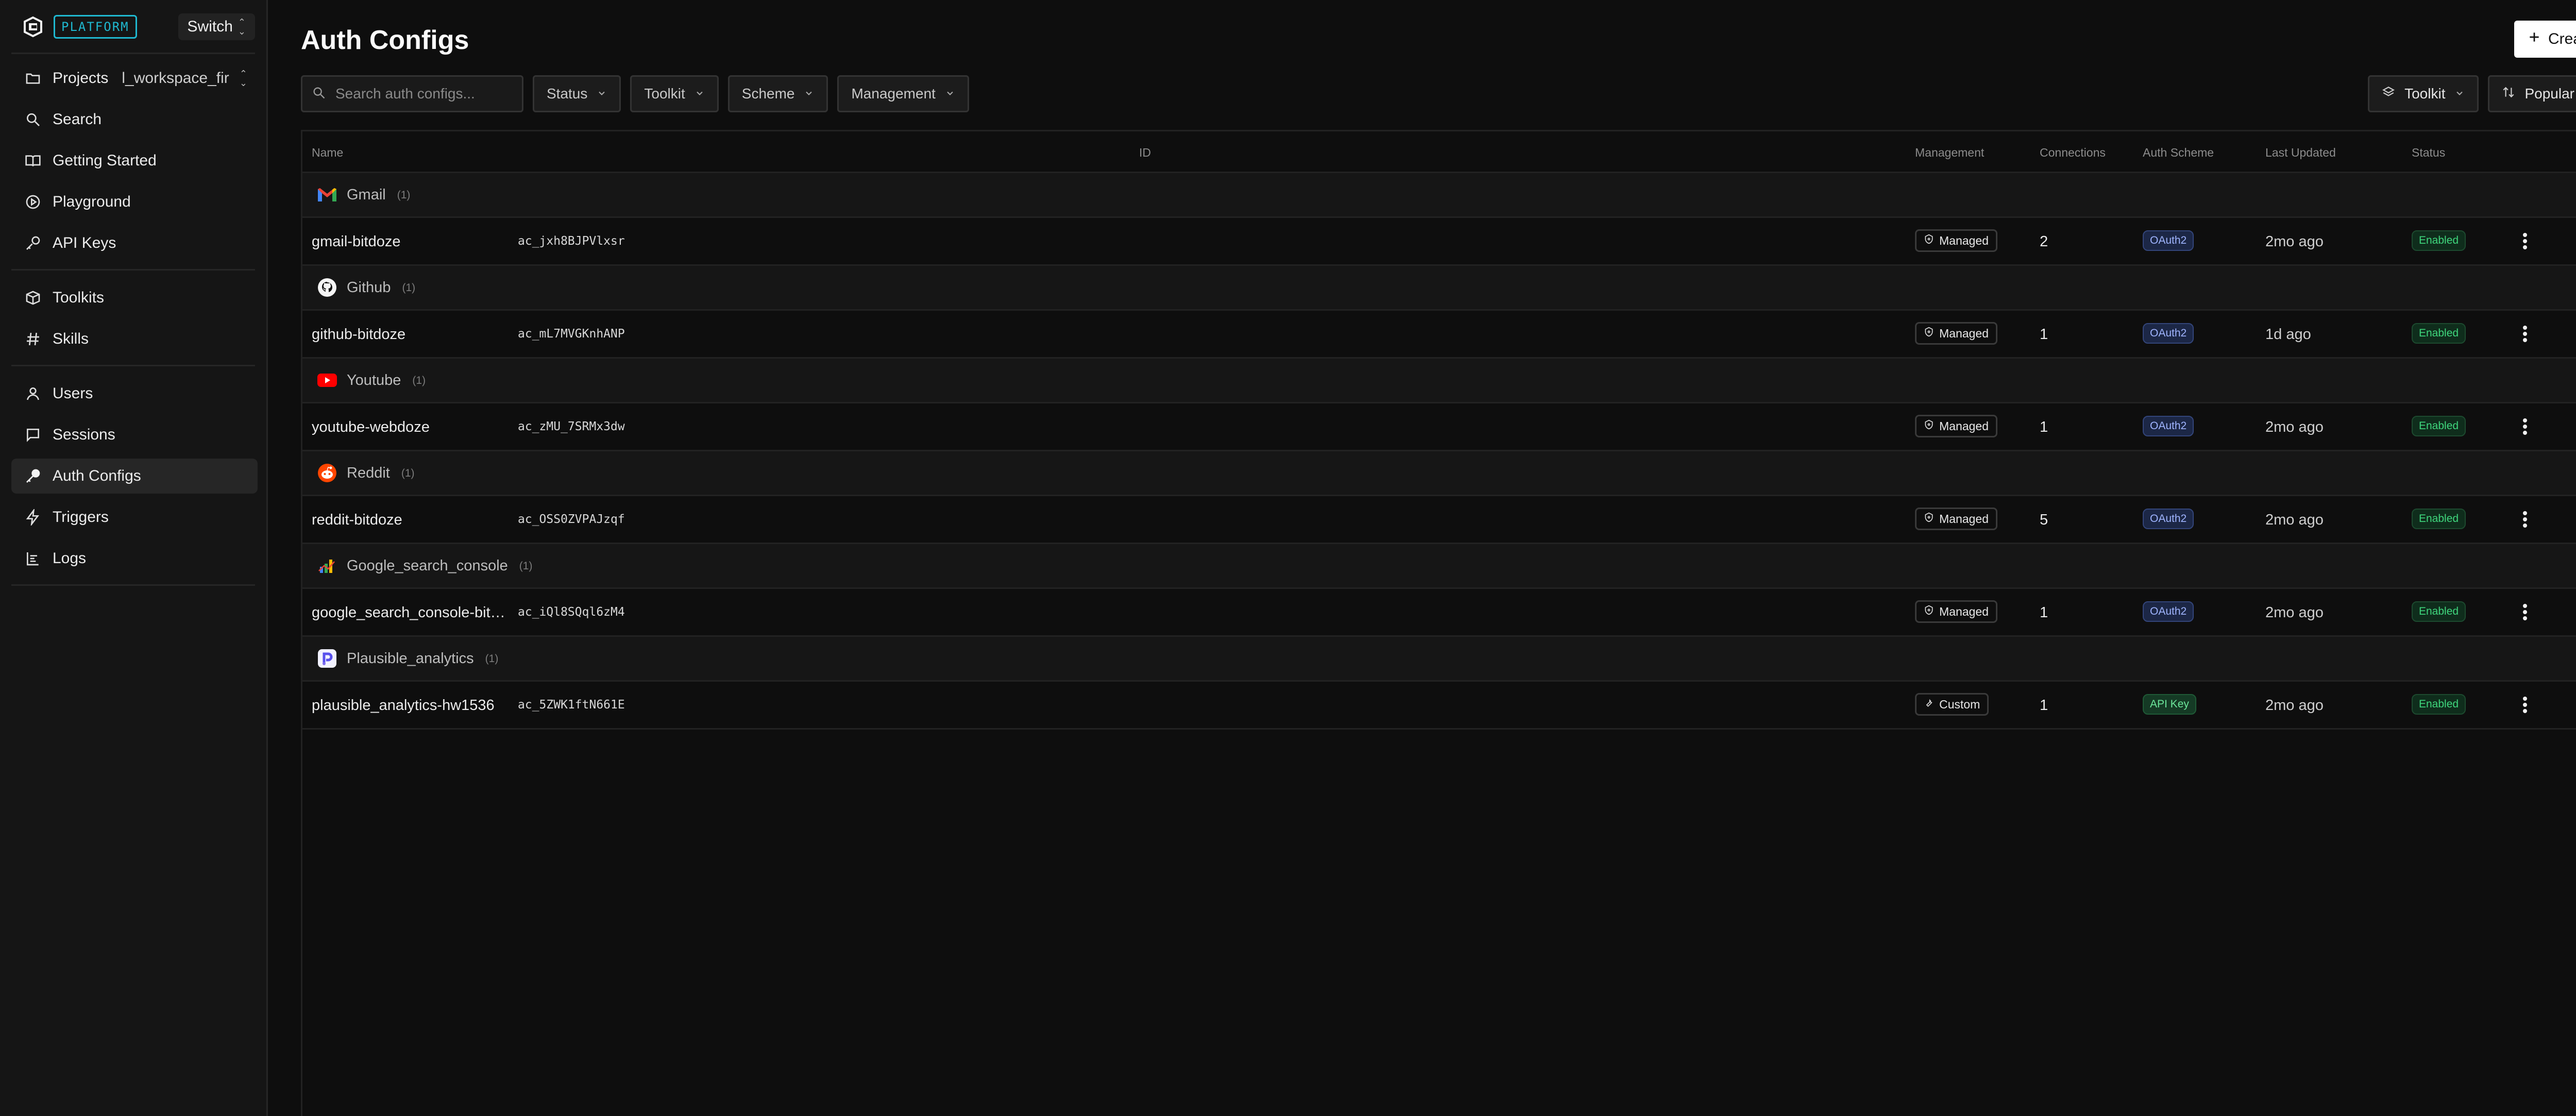 This screenshot has width=2576, height=1116. I want to click on management-filter: Management, so click(903, 93).